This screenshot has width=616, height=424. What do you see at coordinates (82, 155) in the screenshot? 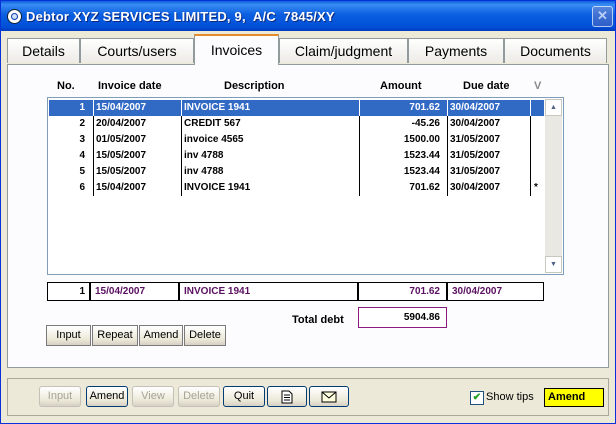
I see `cell-no: 4` at bounding box center [82, 155].